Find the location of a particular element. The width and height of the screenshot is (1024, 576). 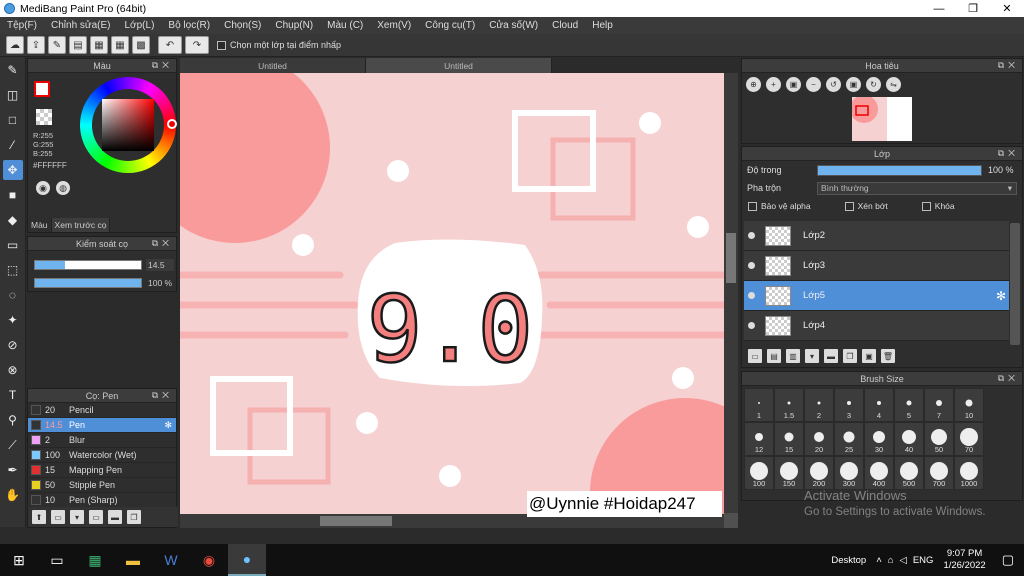

brush-size-cell: 1000 is located at coordinates (969, 473).